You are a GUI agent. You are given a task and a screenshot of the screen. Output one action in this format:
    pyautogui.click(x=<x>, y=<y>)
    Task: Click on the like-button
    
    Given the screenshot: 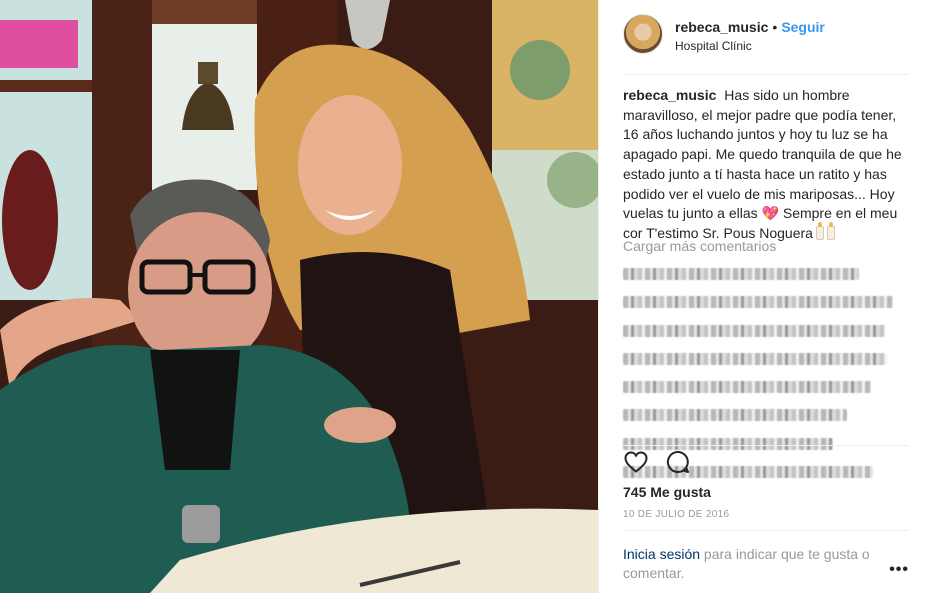 What is the action you would take?
    pyautogui.click(x=636, y=462)
    